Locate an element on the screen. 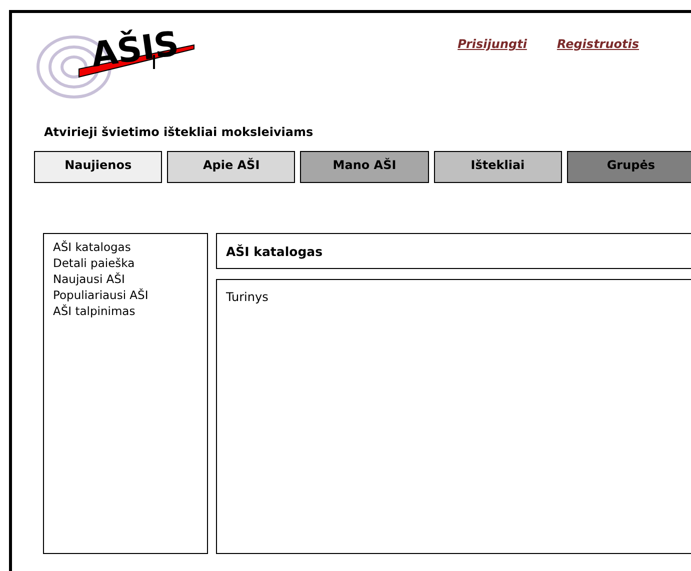  header-link: Prisijungti is located at coordinates (492, 88).